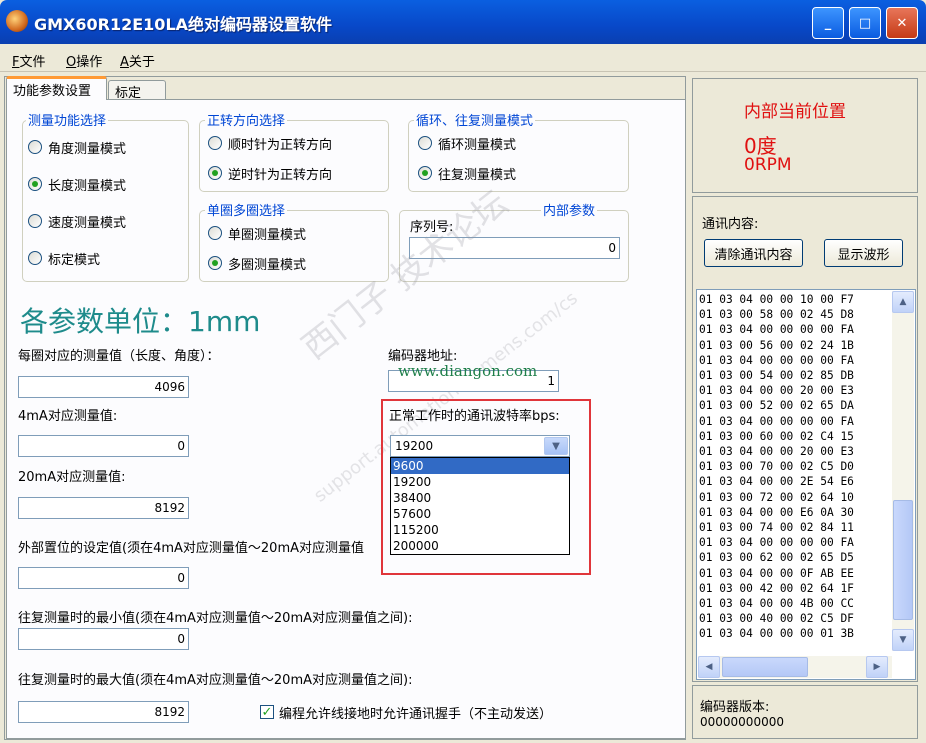 The image size is (926, 743). What do you see at coordinates (84, 60) in the screenshot?
I see `menu-operate: O操作` at bounding box center [84, 60].